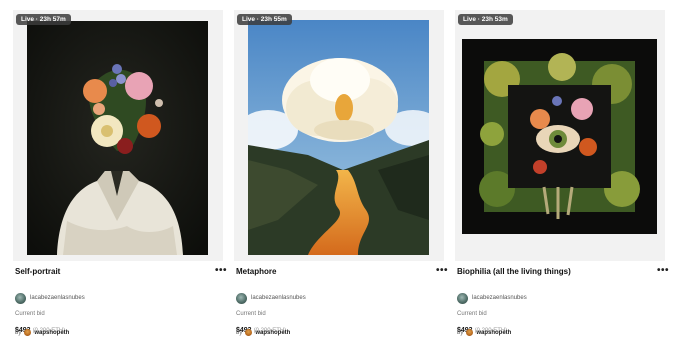  Describe the element at coordinates (43, 19) in the screenshot. I see `live-auction-badge: Live · 23h 57m` at that location.